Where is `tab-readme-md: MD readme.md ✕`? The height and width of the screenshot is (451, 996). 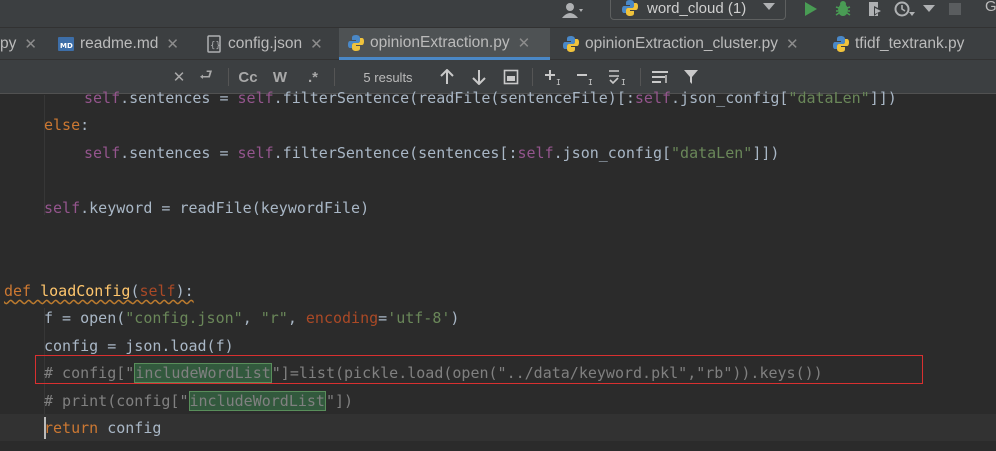
tab-readme-md: MD readme.md ✕ is located at coordinates (118, 44).